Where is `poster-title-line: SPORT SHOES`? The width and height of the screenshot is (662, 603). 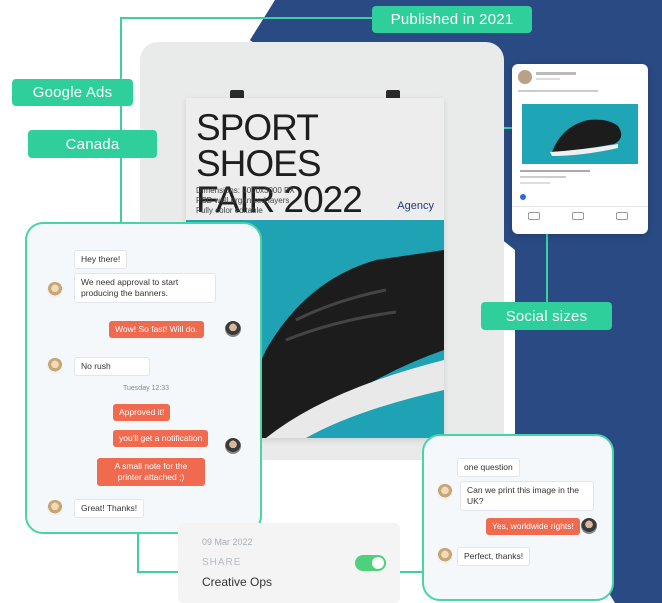
poster-title-line: SPORT SHOES is located at coordinates (259, 145).